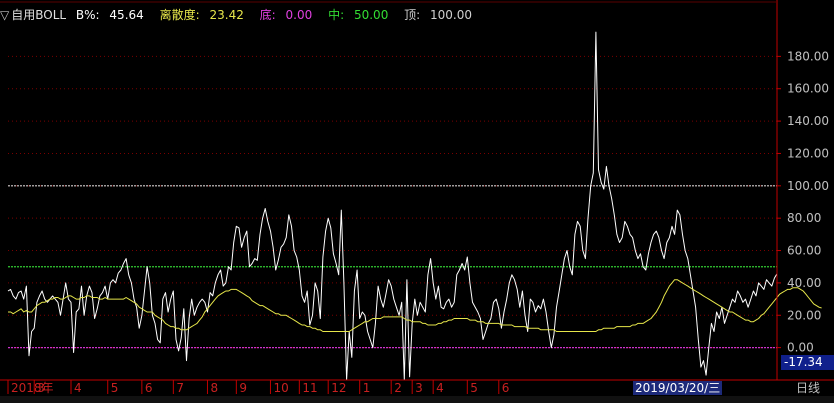 The width and height of the screenshot is (834, 403). I want to click on x-month-label: 12, so click(338, 388).